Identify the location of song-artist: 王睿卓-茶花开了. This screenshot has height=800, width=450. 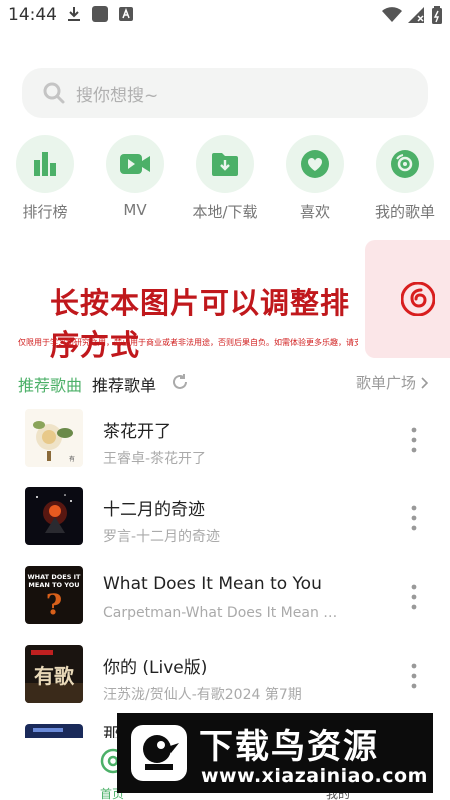
(155, 459).